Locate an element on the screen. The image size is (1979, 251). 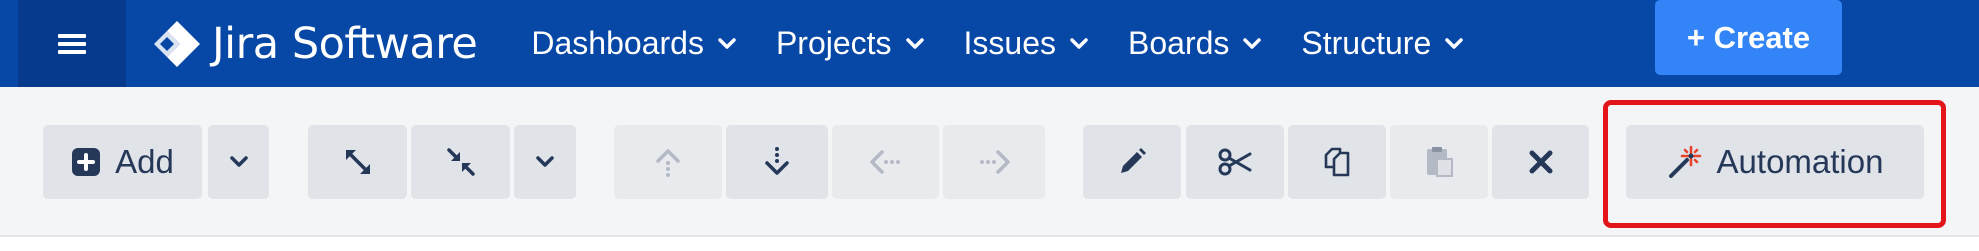
nav-projects: Projects is located at coordinates (850, 43).